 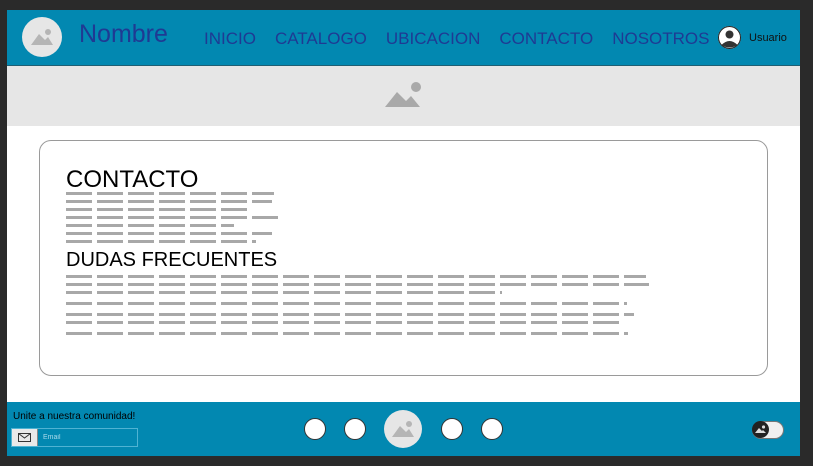 I want to click on logo, so click(x=42, y=37).